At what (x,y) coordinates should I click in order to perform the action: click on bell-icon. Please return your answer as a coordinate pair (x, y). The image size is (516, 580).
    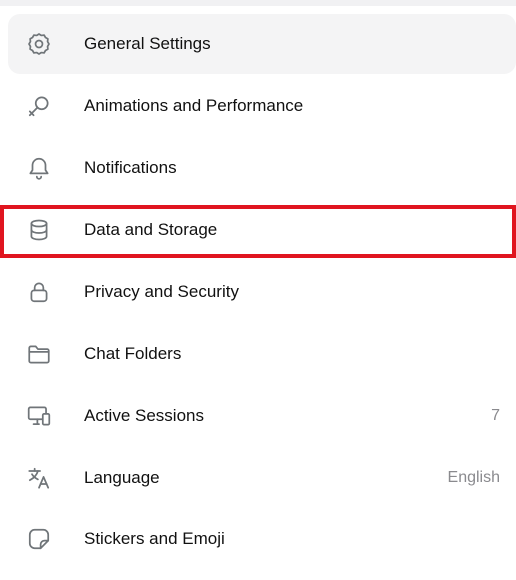
    Looking at the image, I should click on (39, 168).